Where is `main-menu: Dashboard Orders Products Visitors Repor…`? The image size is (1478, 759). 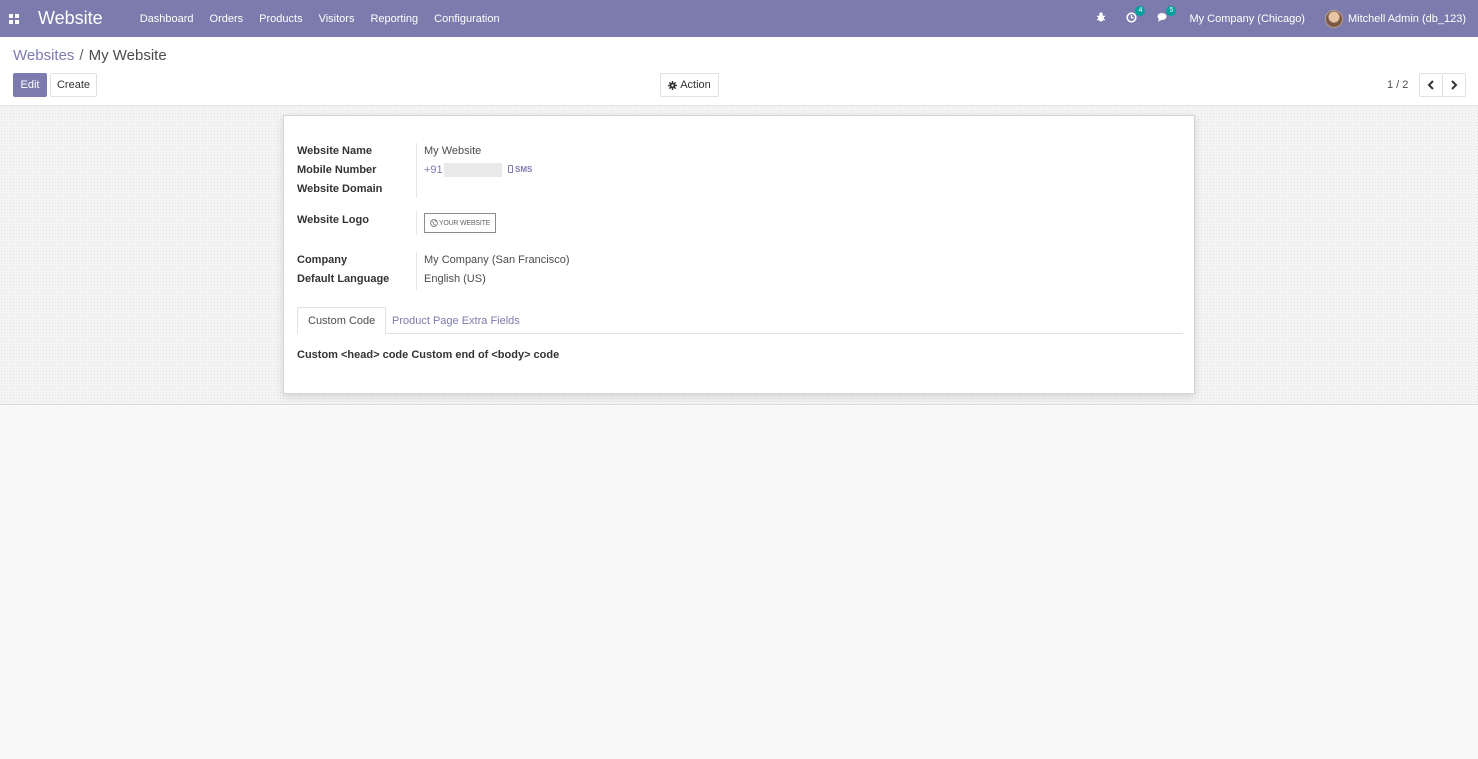
main-menu: Dashboard Orders Products Visitors Repor… is located at coordinates (328, 19).